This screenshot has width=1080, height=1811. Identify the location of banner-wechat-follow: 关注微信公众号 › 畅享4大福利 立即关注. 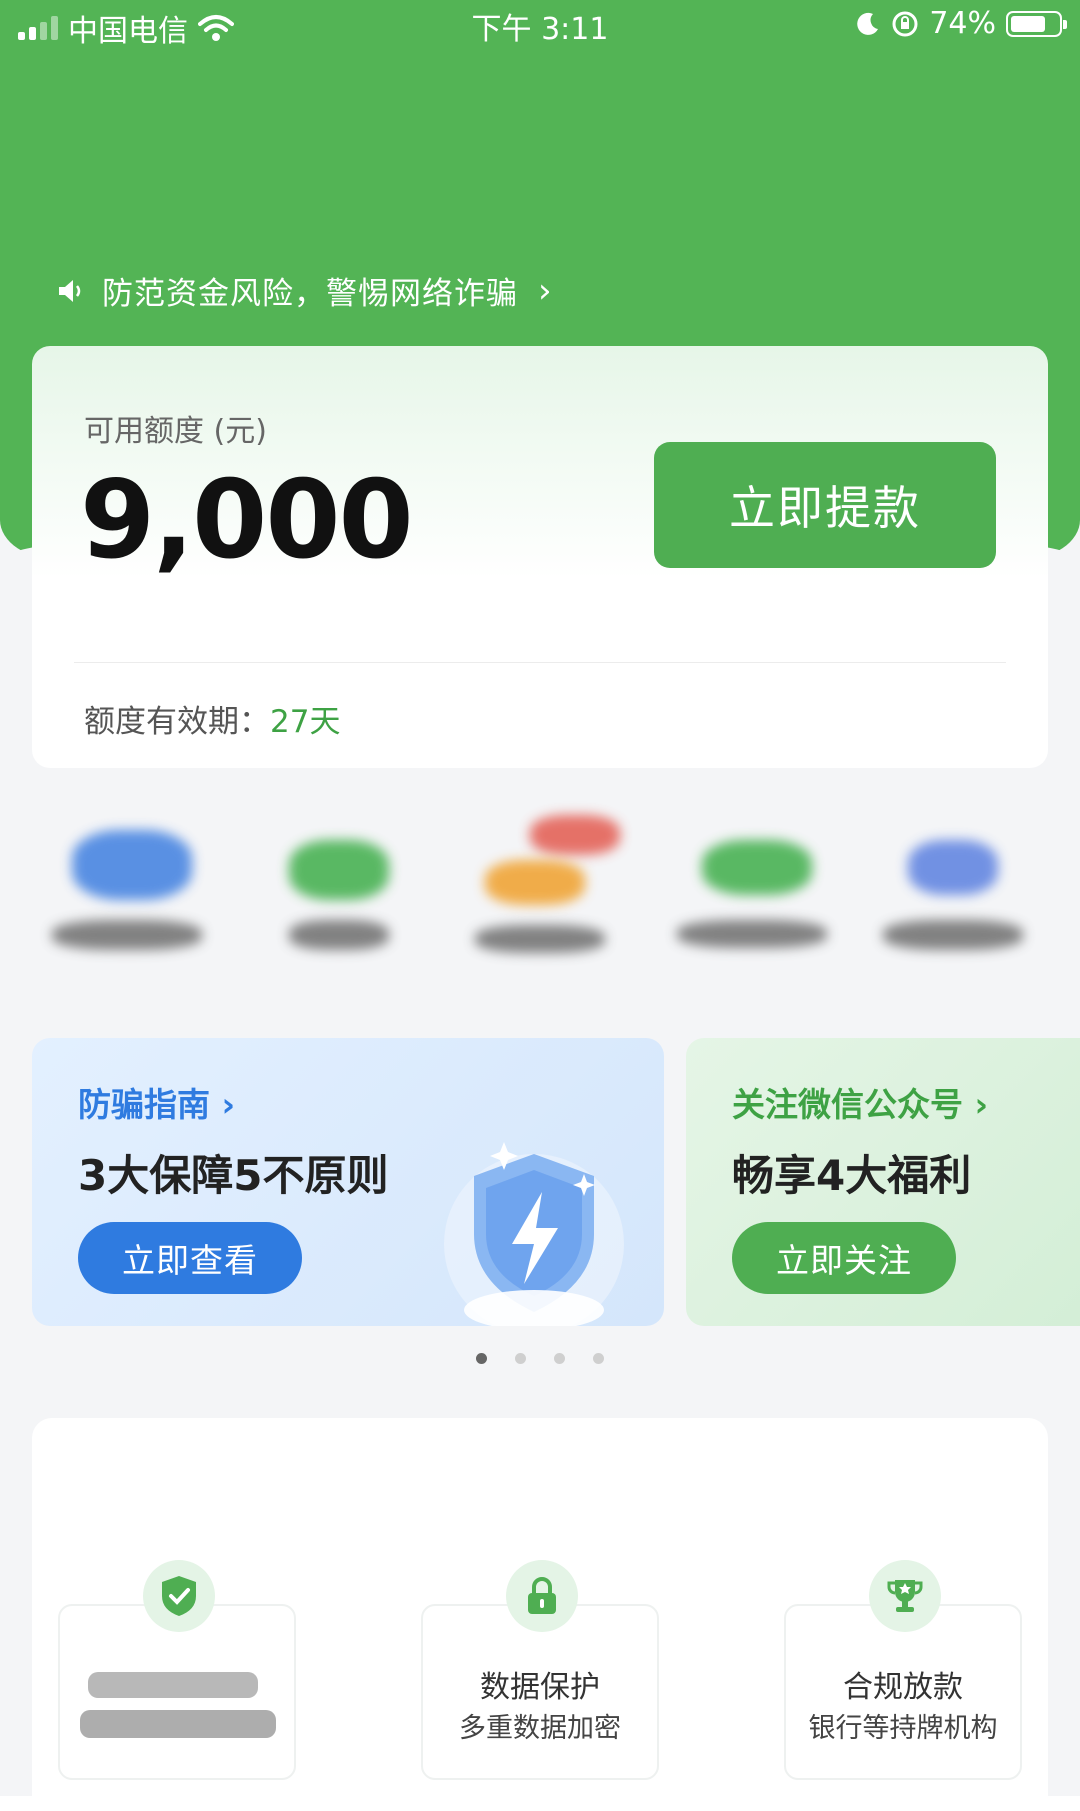
(883, 1182).